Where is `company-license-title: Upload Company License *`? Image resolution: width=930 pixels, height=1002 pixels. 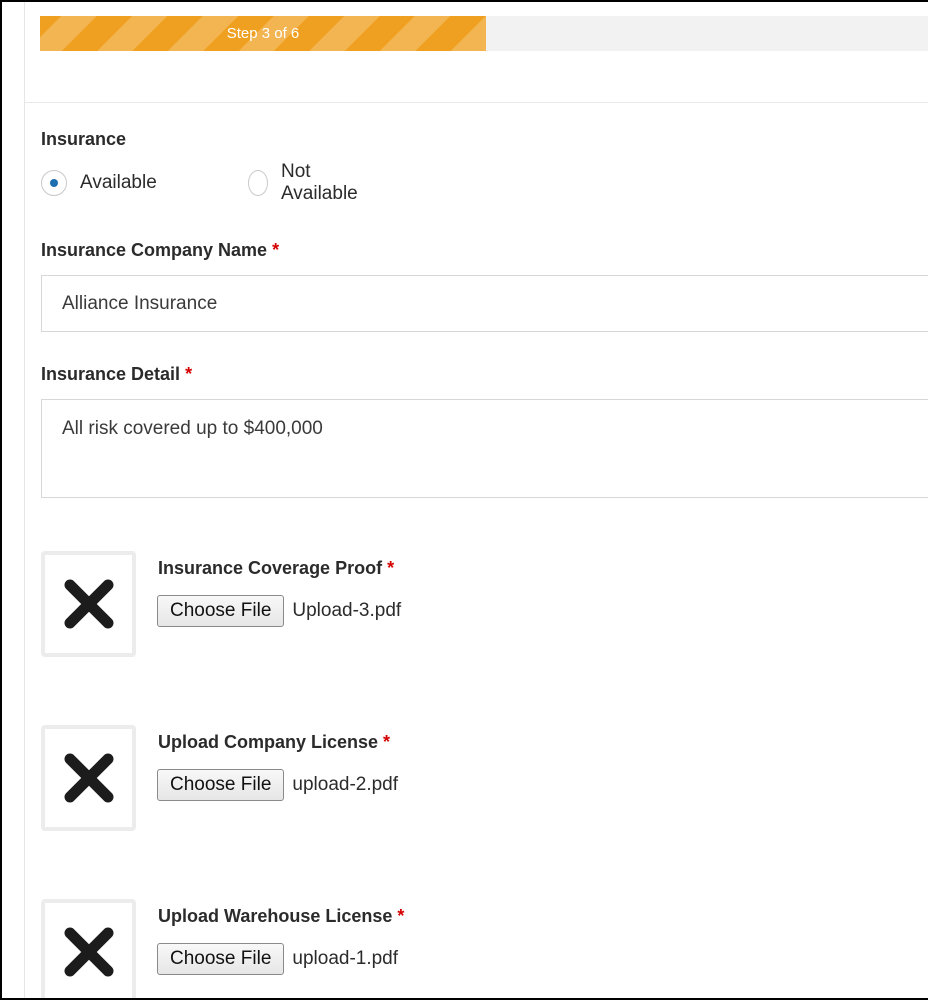 company-license-title: Upload Company License * is located at coordinates (274, 742).